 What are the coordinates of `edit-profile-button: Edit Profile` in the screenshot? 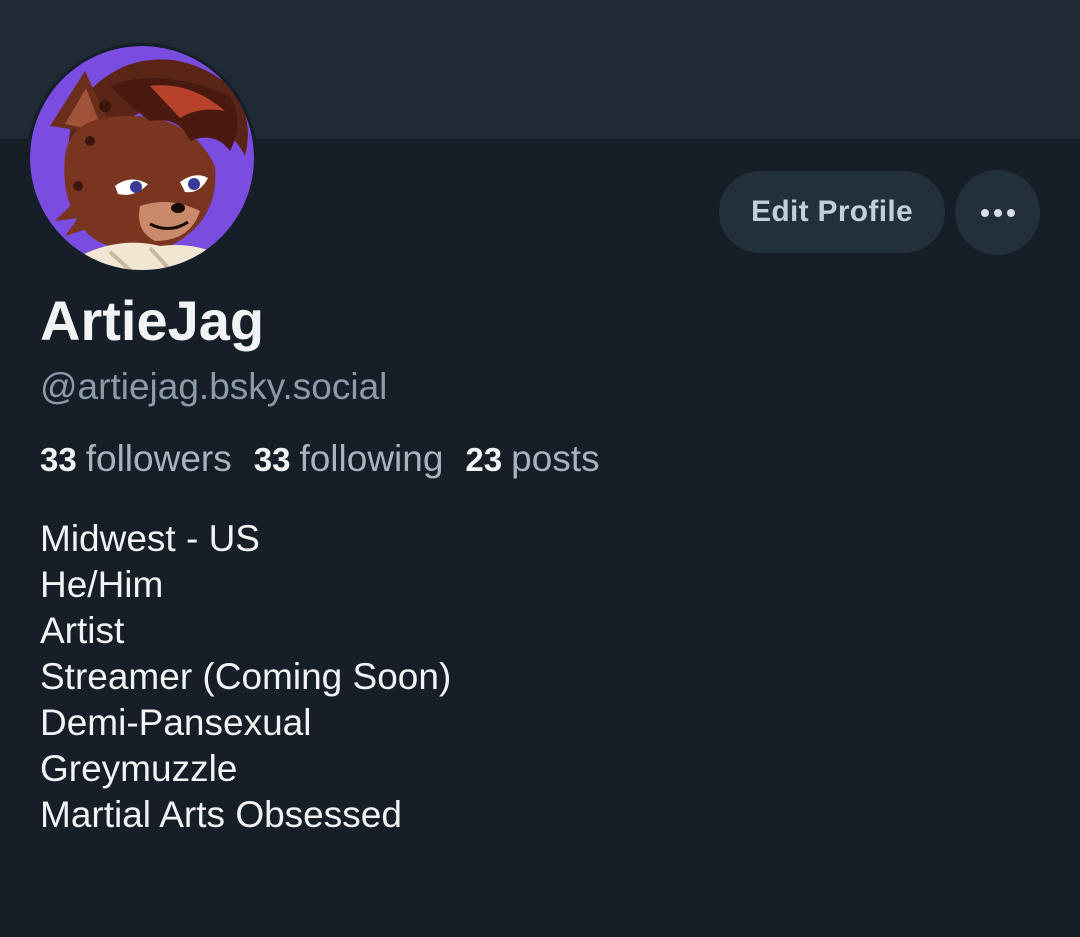 It's located at (832, 212).